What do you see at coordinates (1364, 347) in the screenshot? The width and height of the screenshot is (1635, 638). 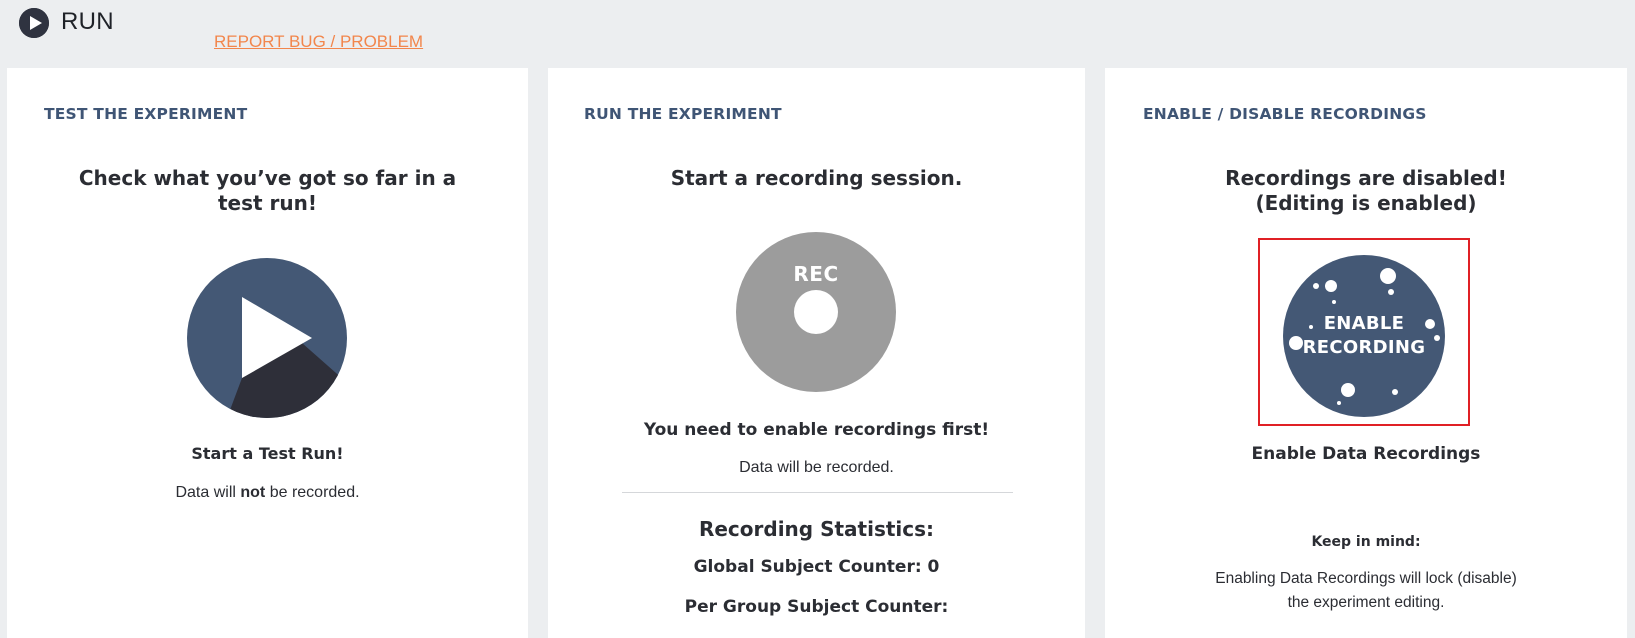 I see `enable-recording-label-line2: RECORDING` at bounding box center [1364, 347].